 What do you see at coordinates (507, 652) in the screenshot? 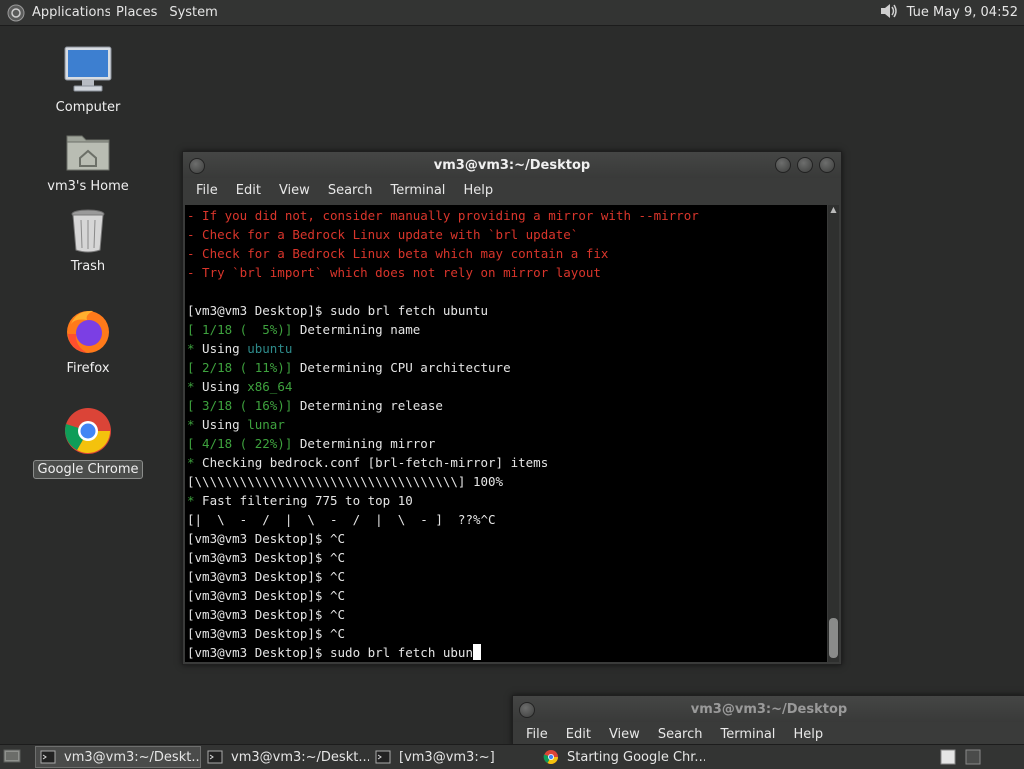
I see `terminal-line: [vm3@vm3 Desktop]$ sudo brl fetch ubun` at bounding box center [507, 652].